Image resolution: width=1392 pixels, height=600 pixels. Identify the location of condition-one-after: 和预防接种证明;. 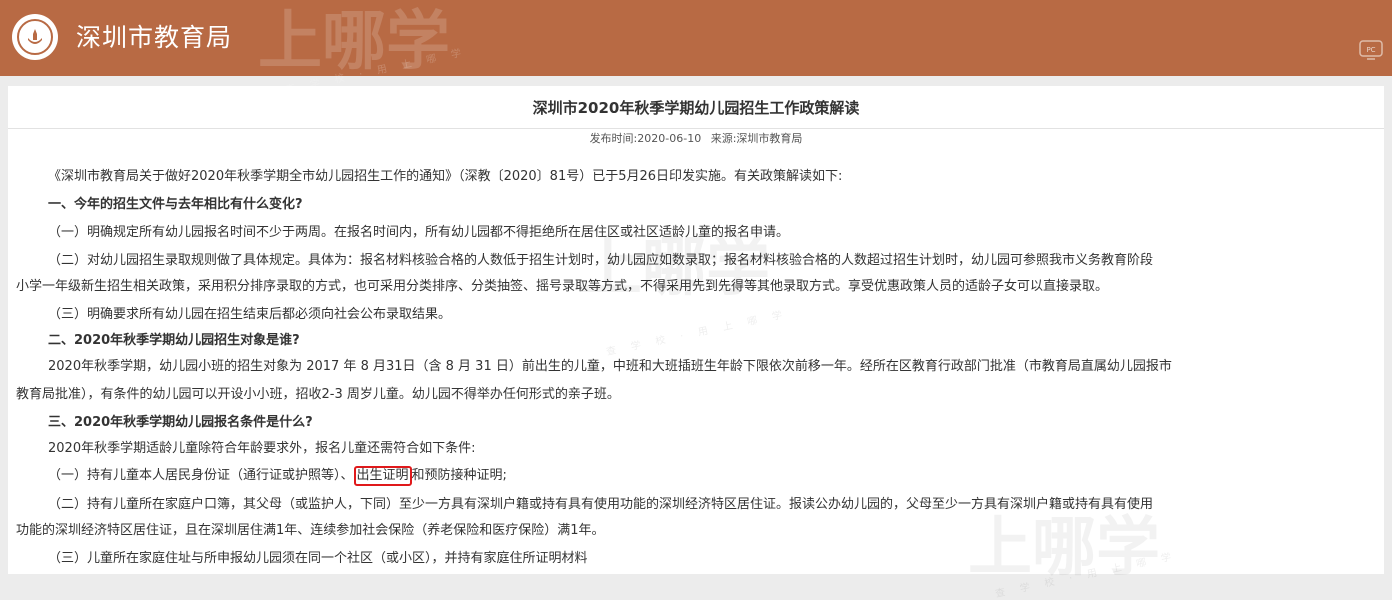
(459, 475).